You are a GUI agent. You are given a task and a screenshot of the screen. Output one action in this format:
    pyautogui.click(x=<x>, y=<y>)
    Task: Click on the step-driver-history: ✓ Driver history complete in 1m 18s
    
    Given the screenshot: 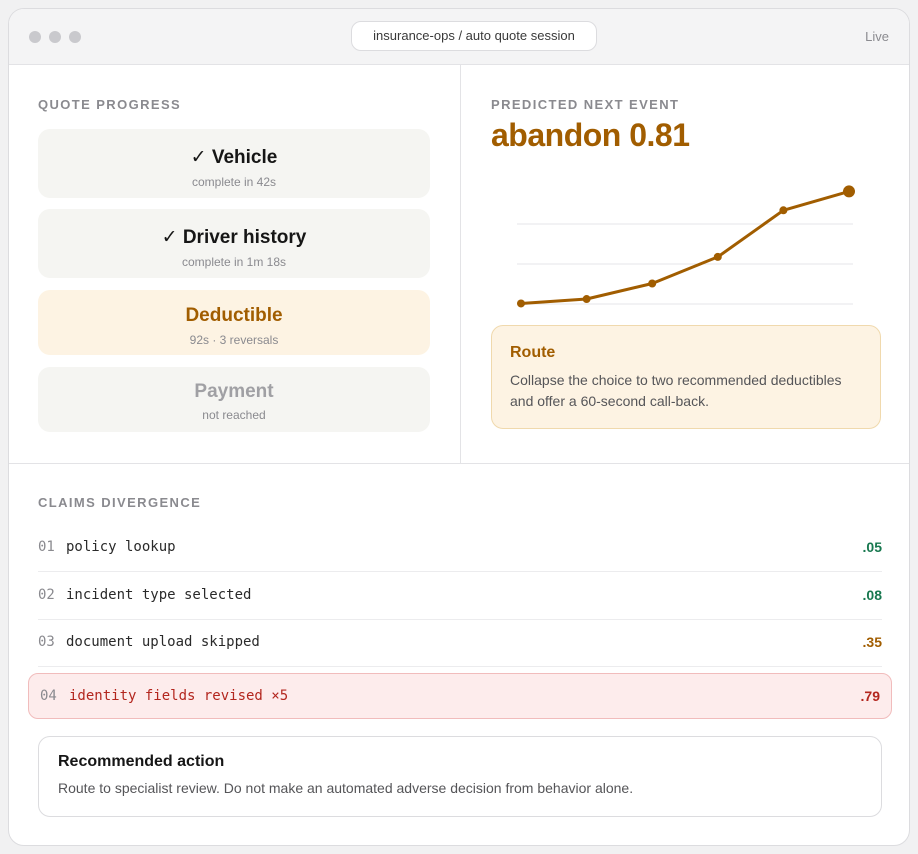 What is the action you would take?
    pyautogui.click(x=234, y=243)
    